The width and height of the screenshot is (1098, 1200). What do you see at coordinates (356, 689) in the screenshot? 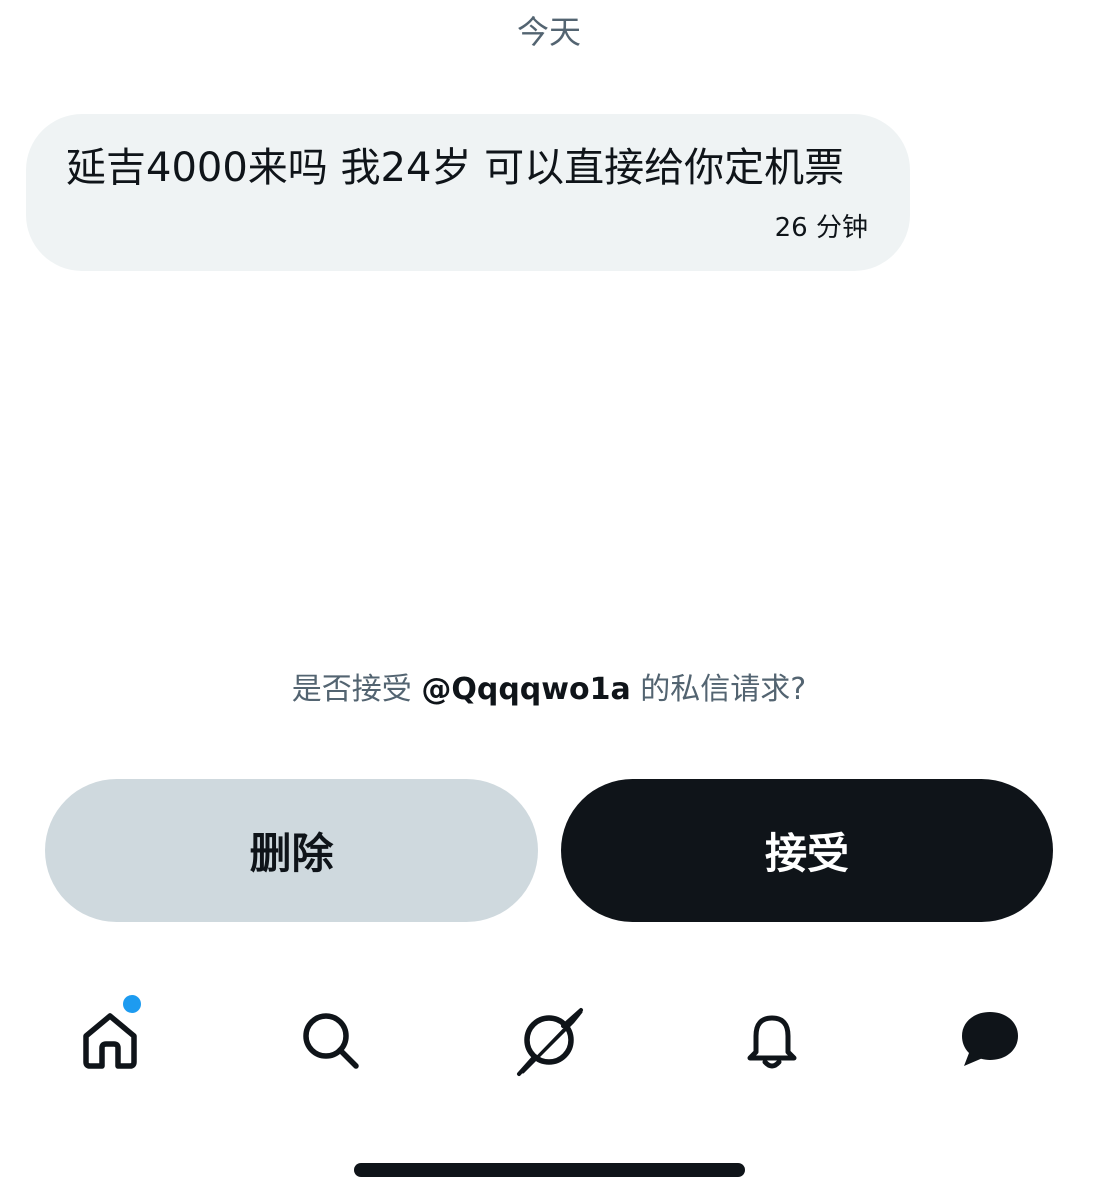
I see `request-prompt-prefix: 是否接受` at bounding box center [356, 689].